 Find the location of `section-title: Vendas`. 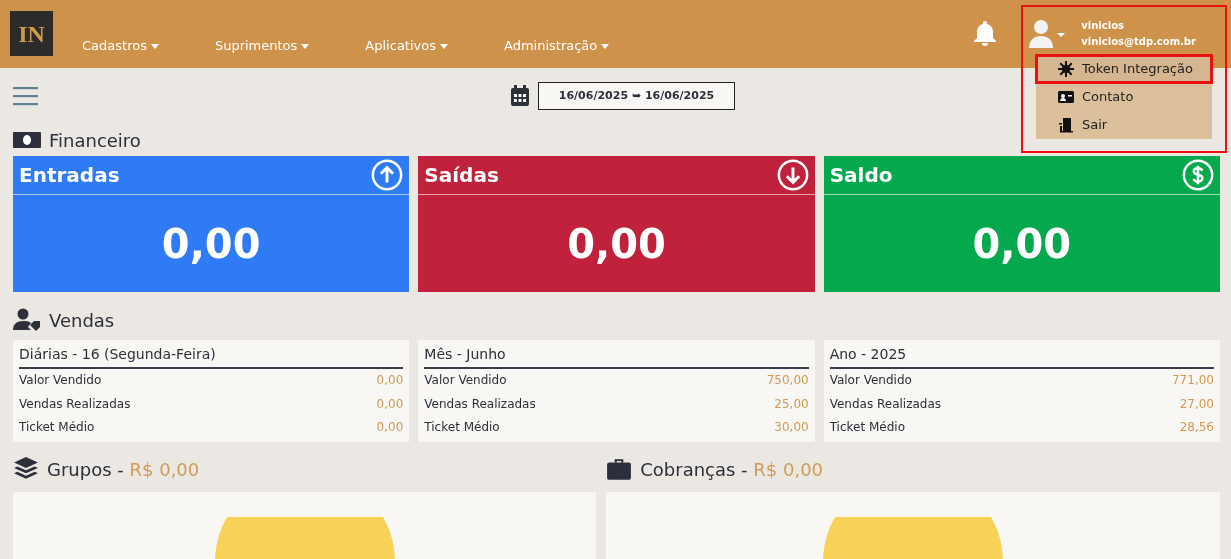

section-title: Vendas is located at coordinates (82, 320).